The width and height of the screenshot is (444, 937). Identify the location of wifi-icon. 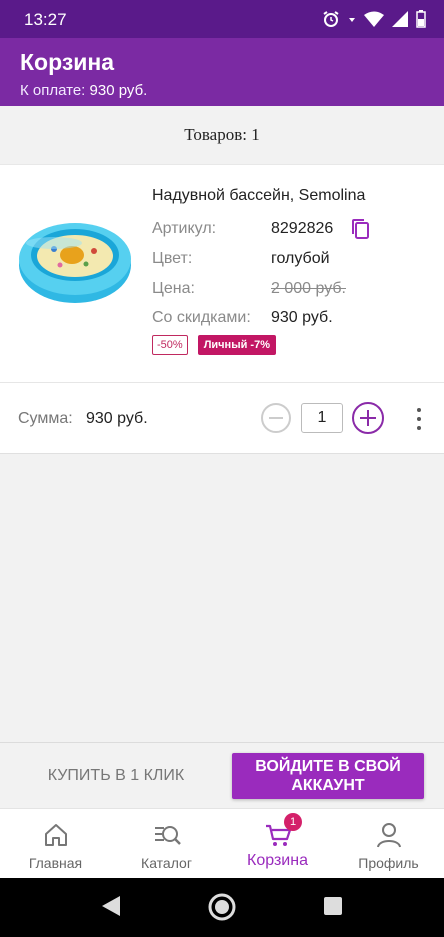
(374, 19).